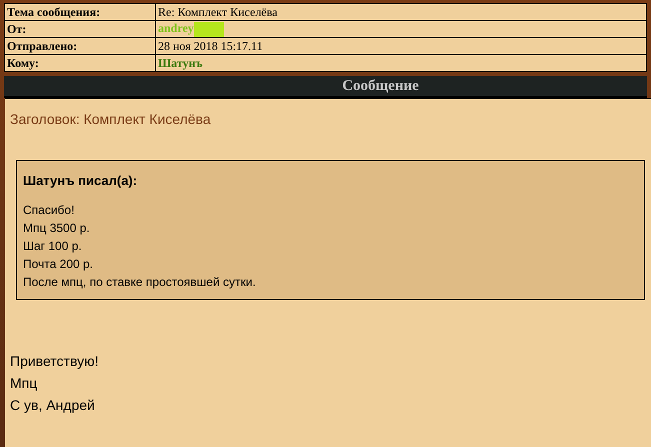 The height and width of the screenshot is (447, 651). Describe the element at coordinates (80, 12) in the screenshot. I see `field-label: Тема сообщения:` at that location.